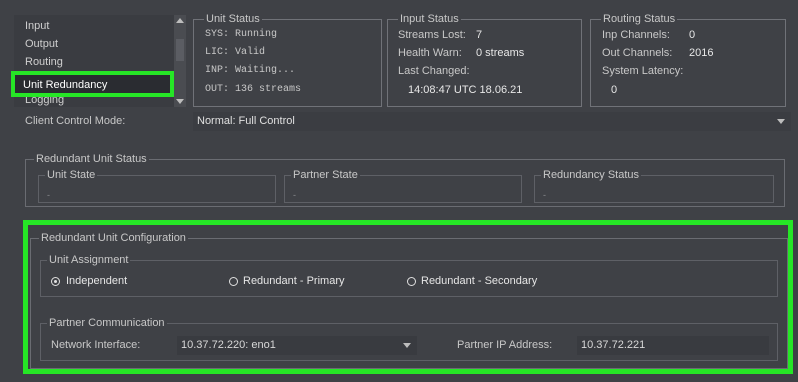 Image resolution: width=798 pixels, height=382 pixels. I want to click on partner-ip-label: Partner IP Address:, so click(505, 345).